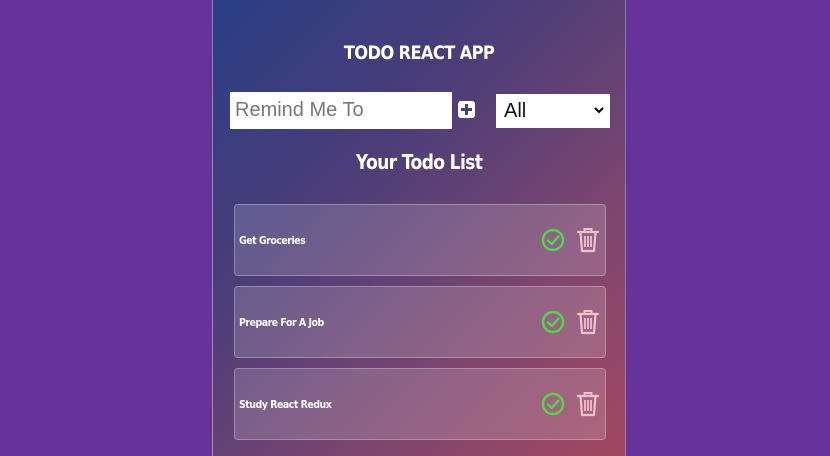  What do you see at coordinates (515, 111) in the screenshot?
I see `filter-selected-value: All` at bounding box center [515, 111].